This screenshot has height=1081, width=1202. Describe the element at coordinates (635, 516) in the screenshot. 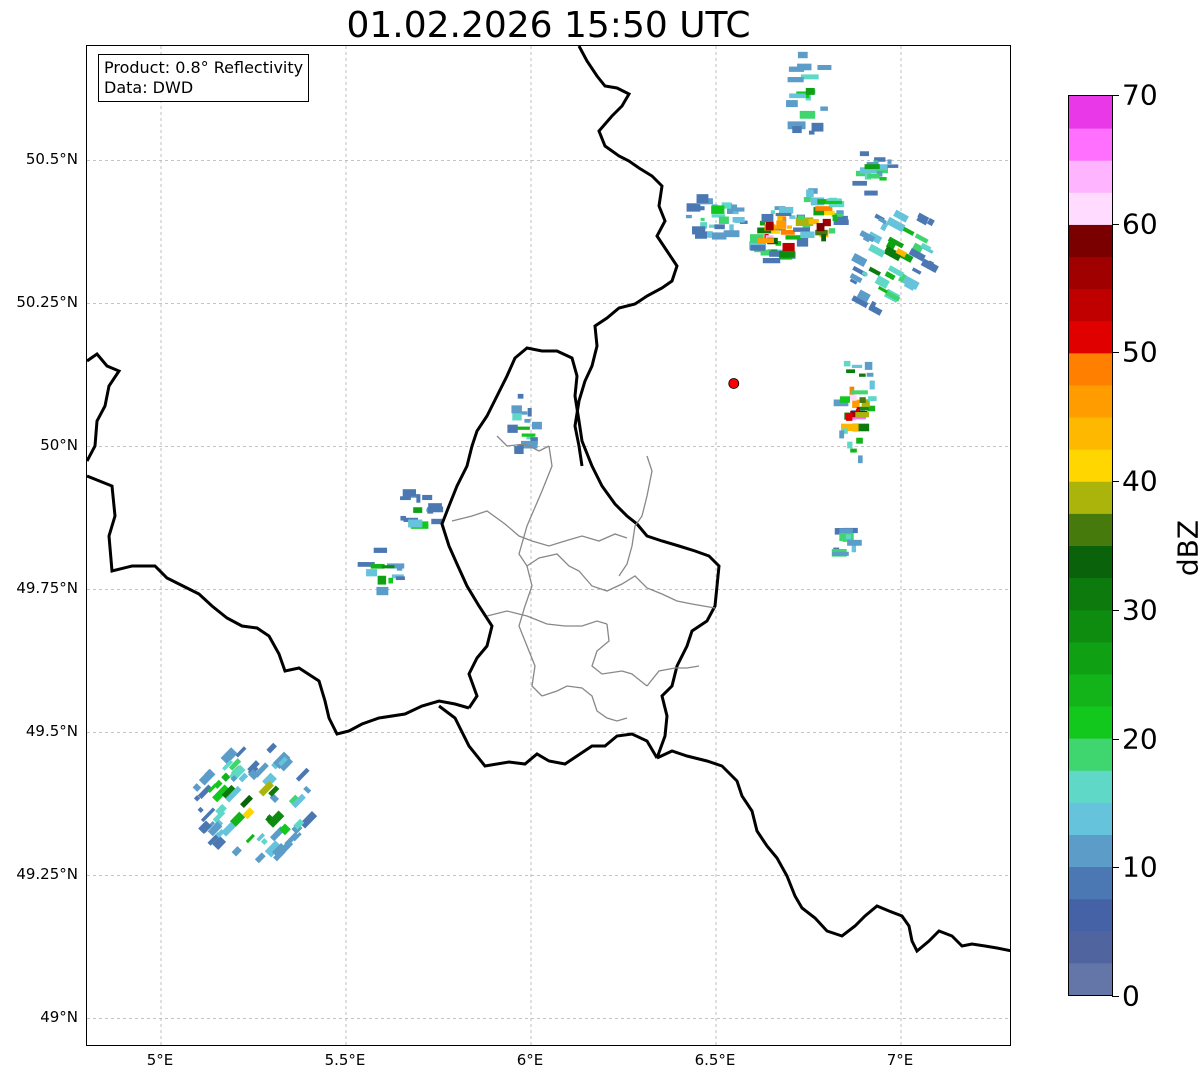

I see `canton-line-east` at that location.